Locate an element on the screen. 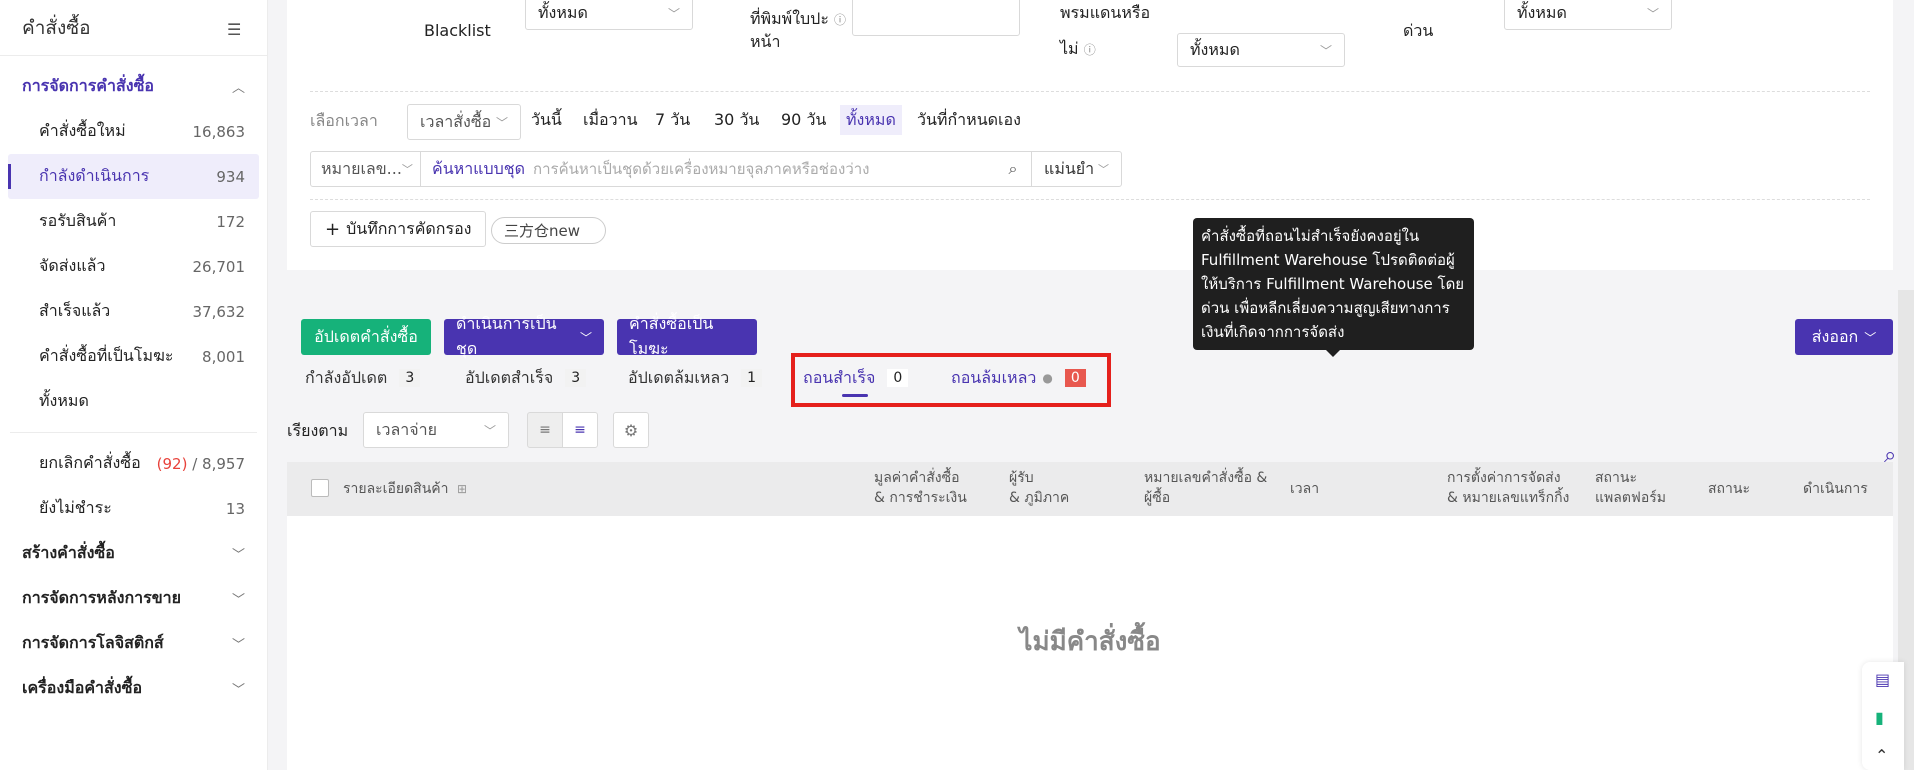 The width and height of the screenshot is (1914, 770). update-orders-button: อัปเดตคำสั่งซื้อ is located at coordinates (366, 337).